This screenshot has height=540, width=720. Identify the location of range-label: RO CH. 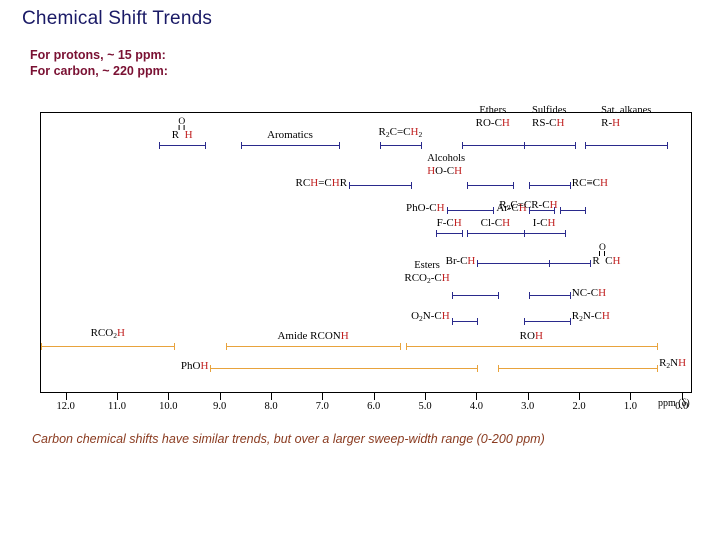
(606, 255).